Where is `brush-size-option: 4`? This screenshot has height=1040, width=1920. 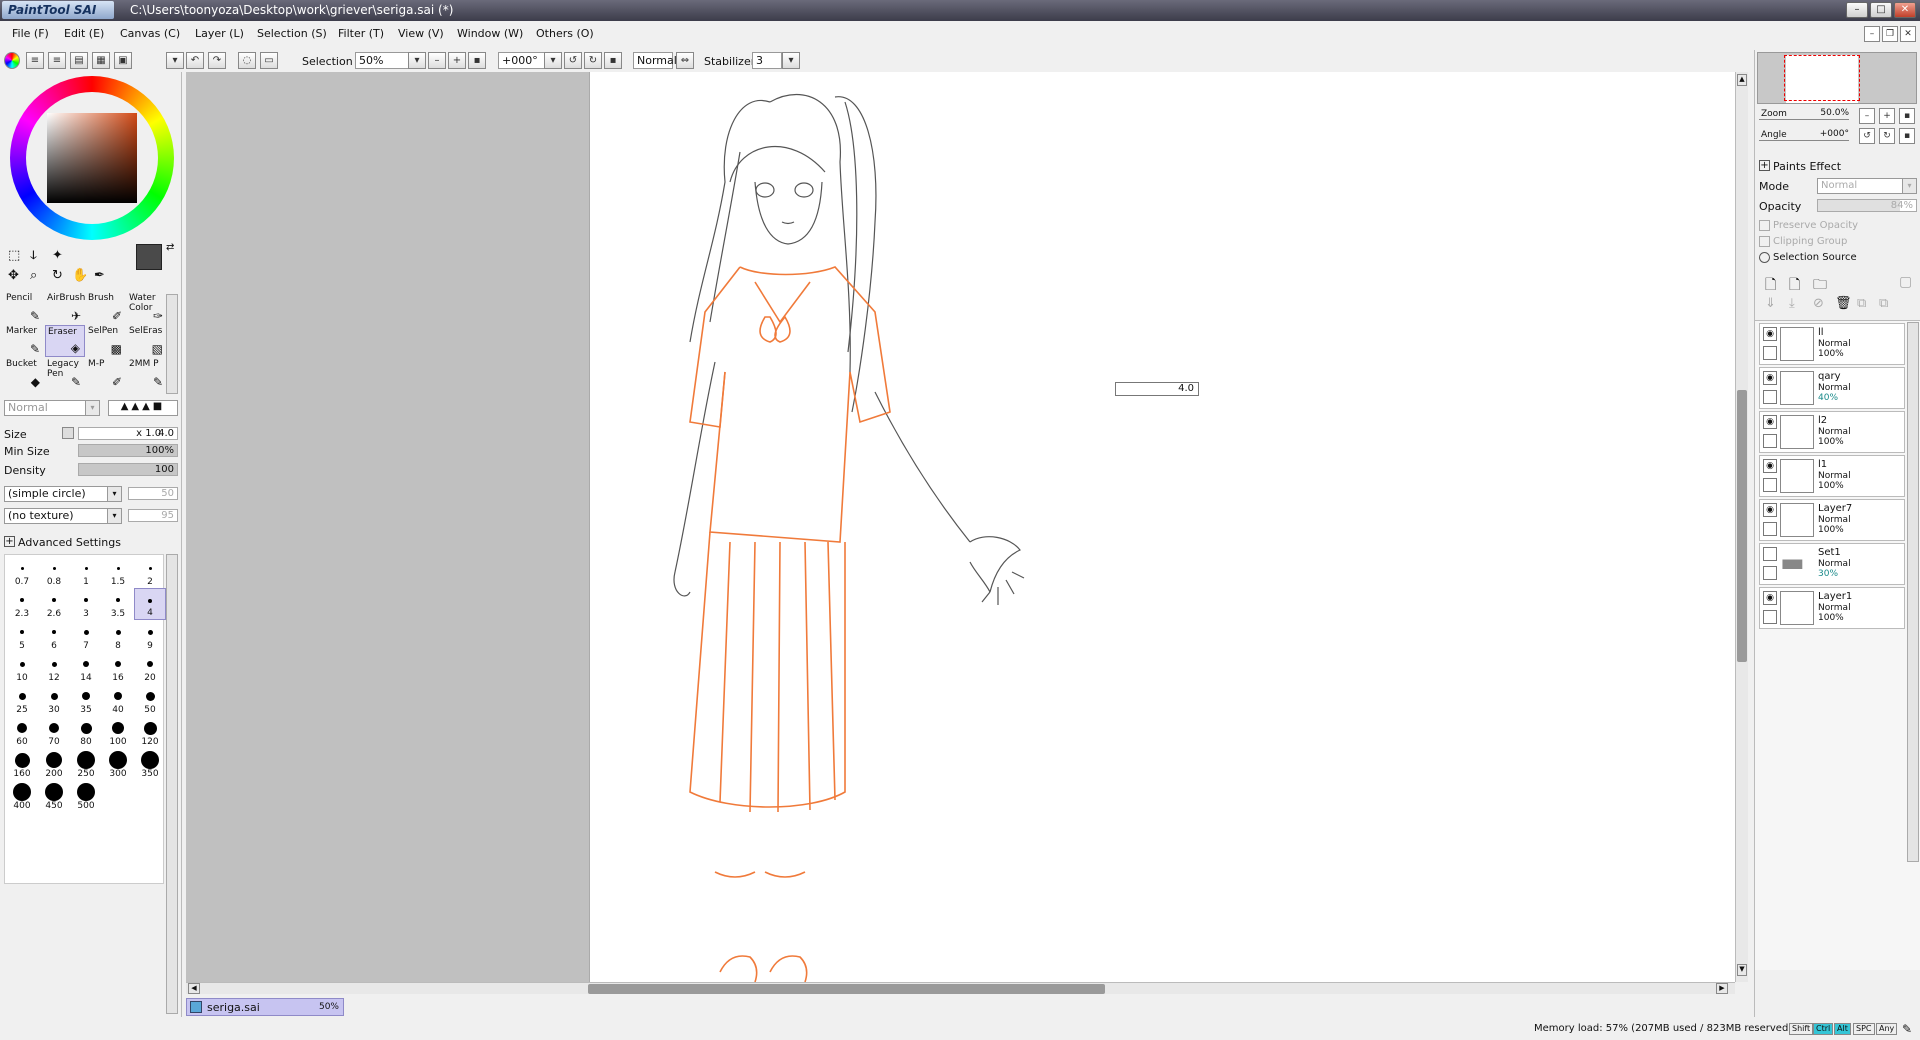
brush-size-option: 4 is located at coordinates (150, 604).